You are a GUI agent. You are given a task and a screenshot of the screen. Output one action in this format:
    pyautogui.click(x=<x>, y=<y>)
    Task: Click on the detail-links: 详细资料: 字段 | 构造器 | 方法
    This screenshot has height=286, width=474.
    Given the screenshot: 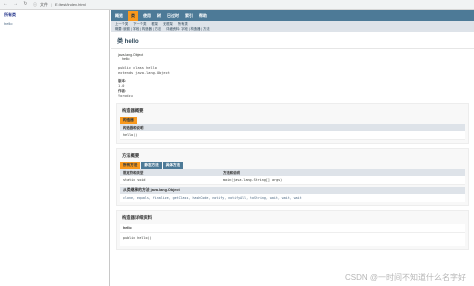 What is the action you would take?
    pyautogui.click(x=187, y=29)
    